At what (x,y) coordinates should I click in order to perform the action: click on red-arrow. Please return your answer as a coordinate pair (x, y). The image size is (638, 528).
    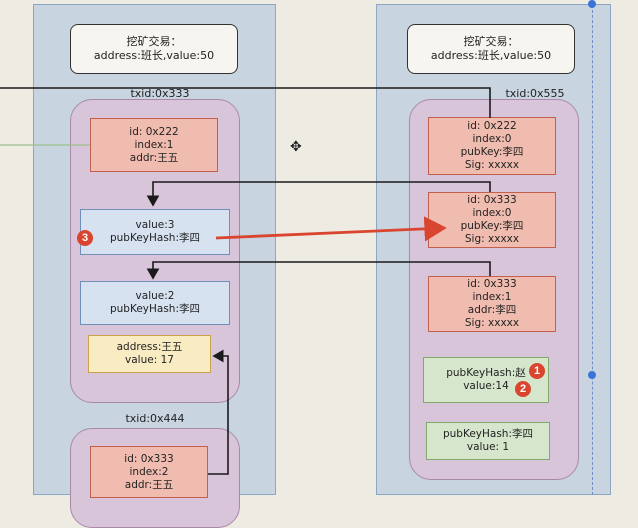
    Looking at the image, I should click on (331, 229).